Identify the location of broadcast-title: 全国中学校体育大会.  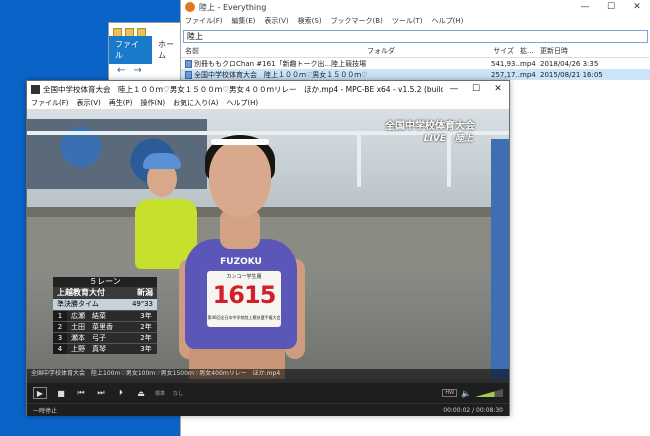
(430, 126).